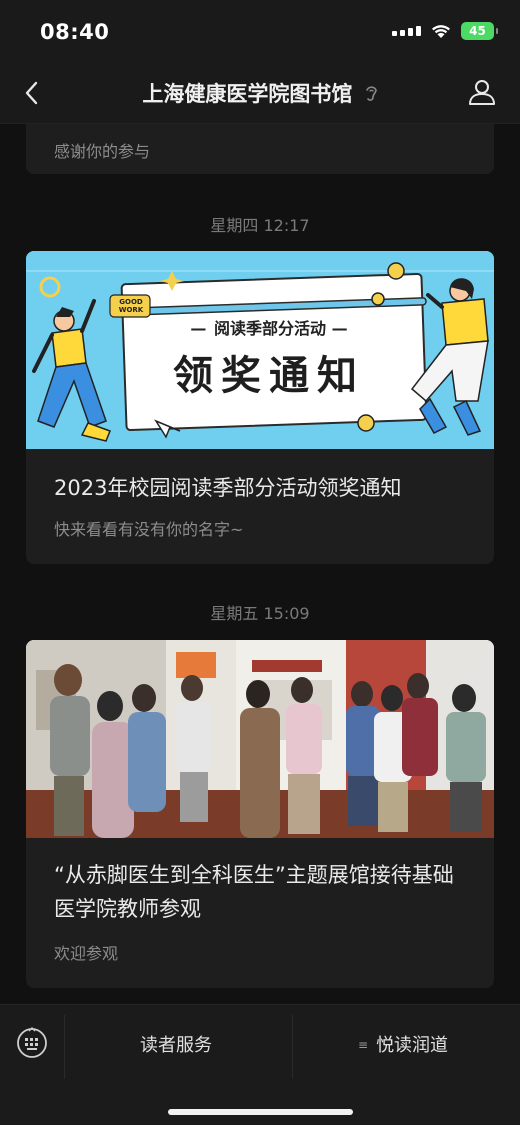  I want to click on banner-badge: GOOD WORK, so click(131, 306).